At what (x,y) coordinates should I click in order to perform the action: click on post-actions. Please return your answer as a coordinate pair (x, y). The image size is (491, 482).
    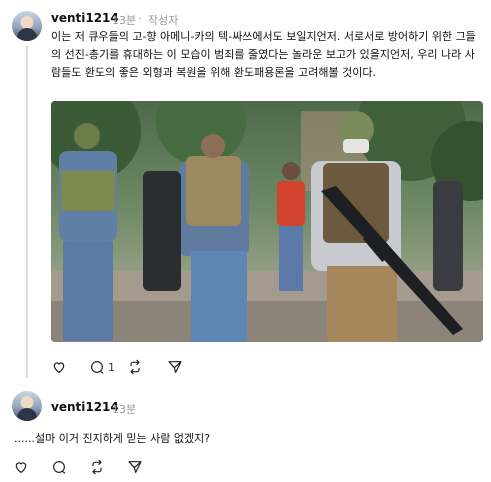
    Looking at the image, I should click on (85, 467).